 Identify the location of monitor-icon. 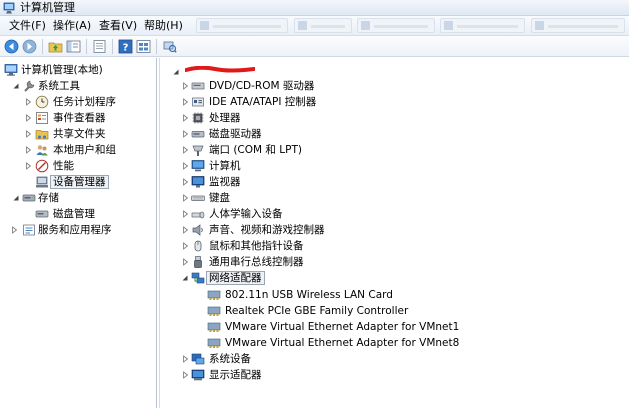
(198, 182).